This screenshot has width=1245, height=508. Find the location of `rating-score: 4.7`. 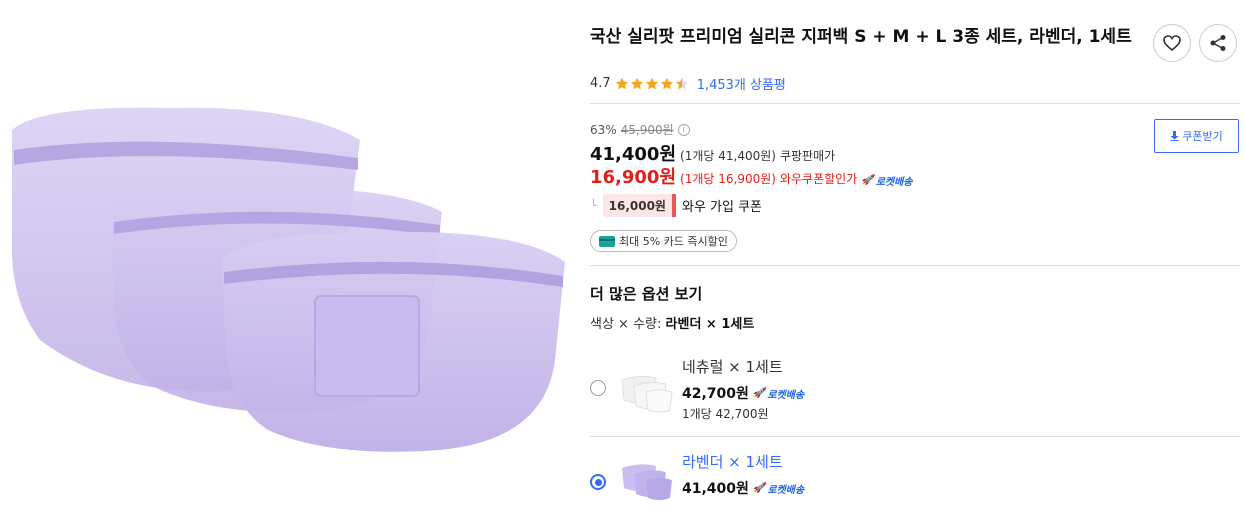

rating-score: 4.7 is located at coordinates (600, 83).